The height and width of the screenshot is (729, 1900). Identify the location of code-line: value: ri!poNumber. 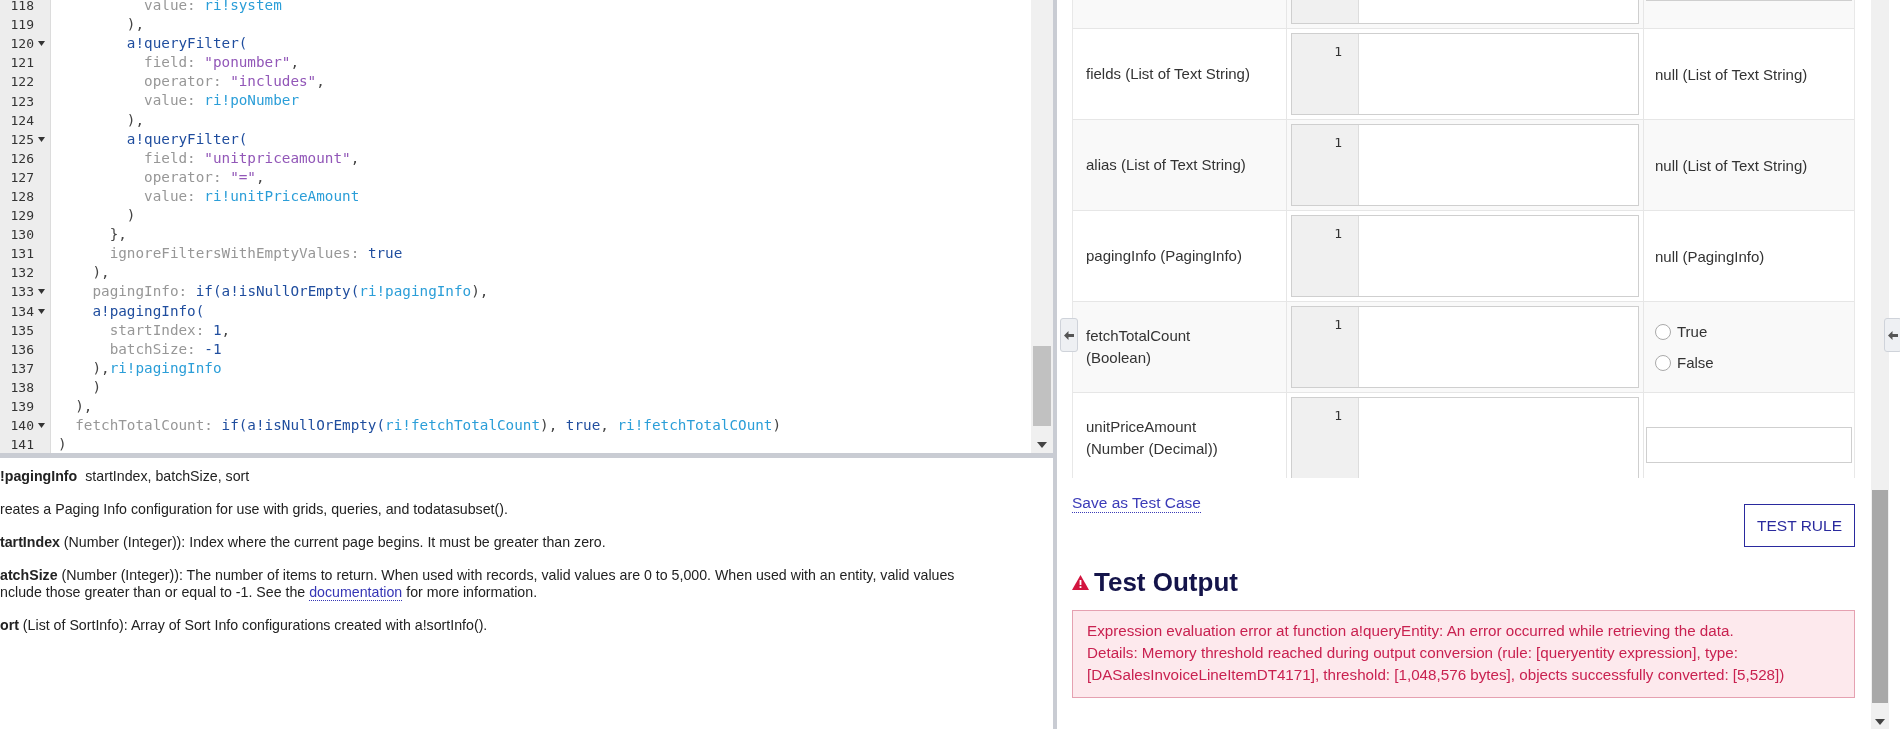
(221, 101).